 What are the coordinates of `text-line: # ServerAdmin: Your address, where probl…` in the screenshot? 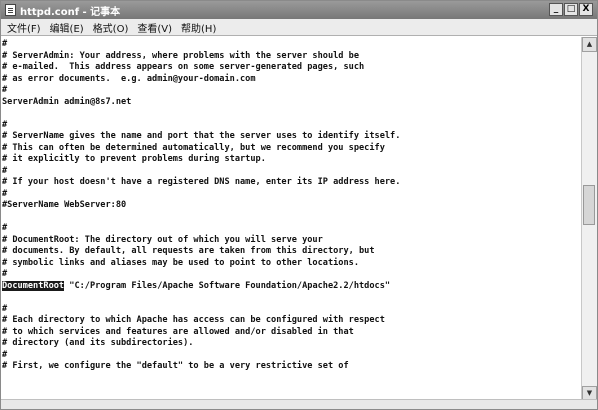 It's located at (180, 55).